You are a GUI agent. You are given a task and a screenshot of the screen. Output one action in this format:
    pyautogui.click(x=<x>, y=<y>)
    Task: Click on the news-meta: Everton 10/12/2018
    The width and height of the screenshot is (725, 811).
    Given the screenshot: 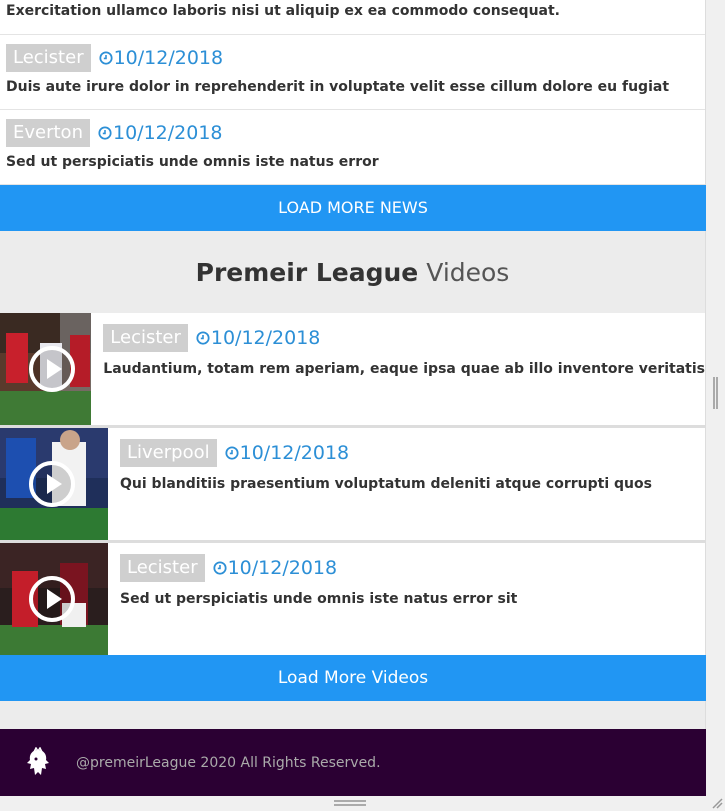 What is the action you would take?
    pyautogui.click(x=352, y=133)
    